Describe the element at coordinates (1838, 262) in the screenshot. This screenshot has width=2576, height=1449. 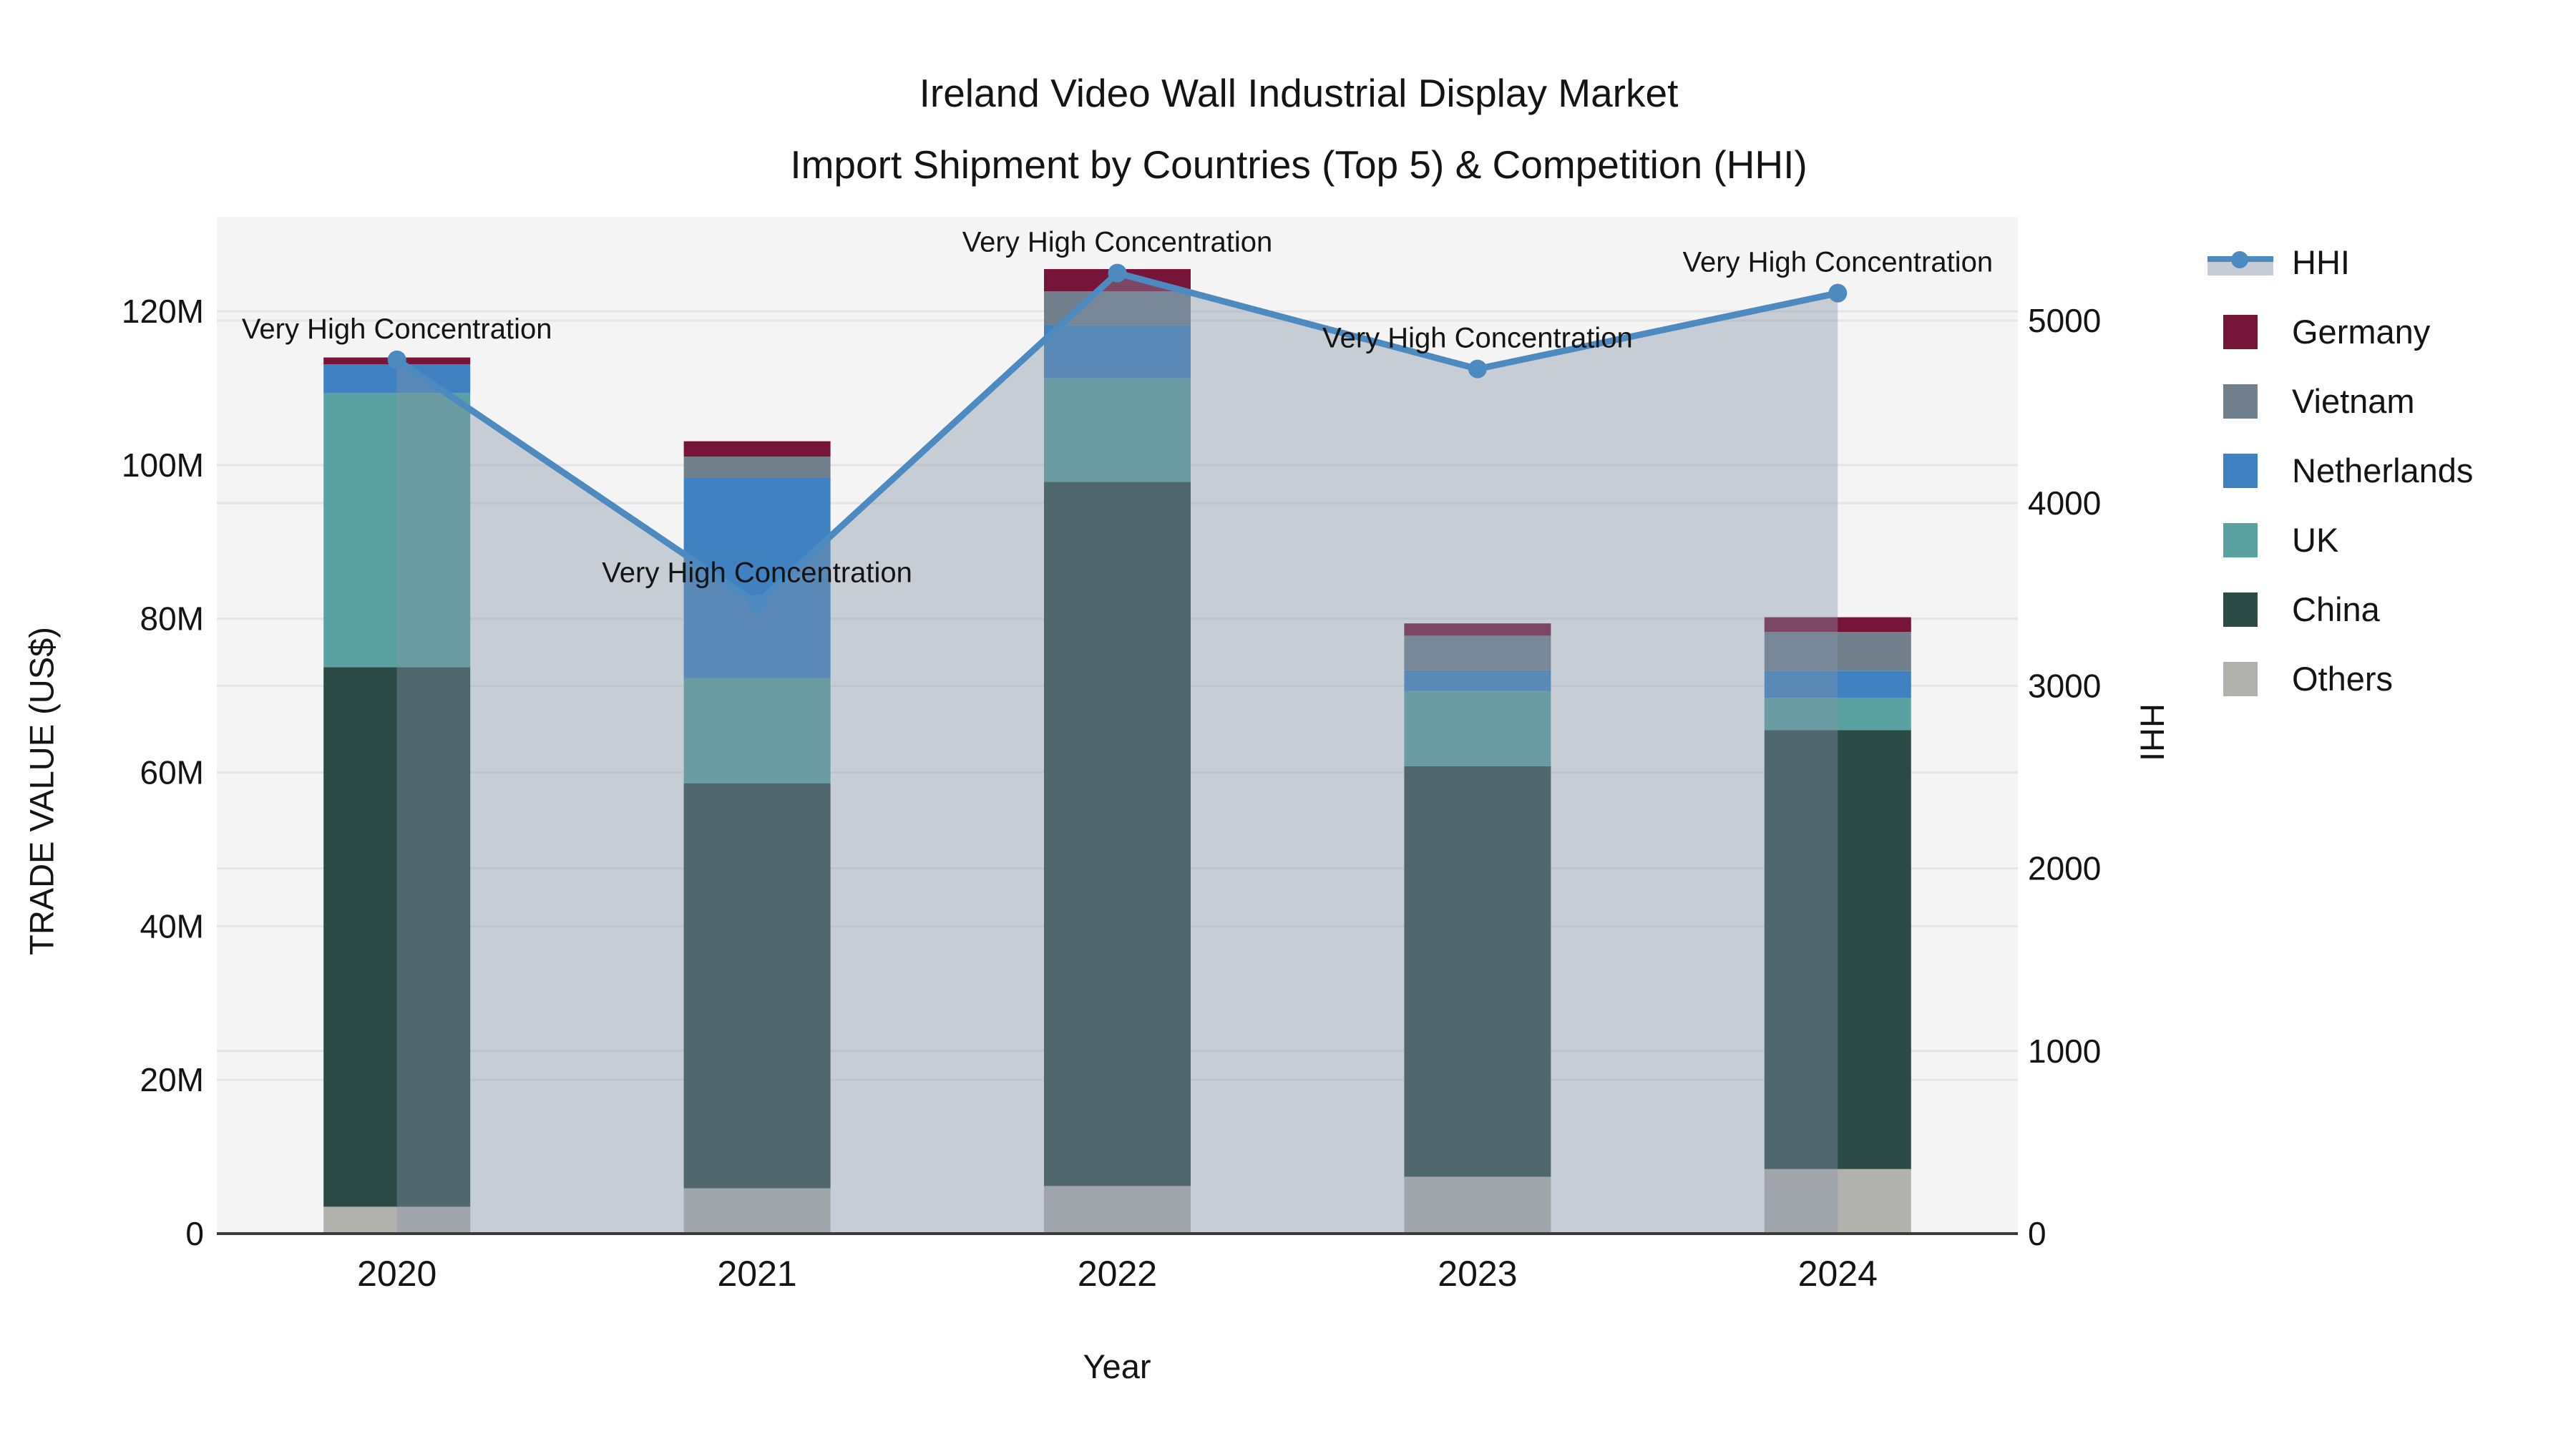
I see `annotation-2024: Very High Concentration` at that location.